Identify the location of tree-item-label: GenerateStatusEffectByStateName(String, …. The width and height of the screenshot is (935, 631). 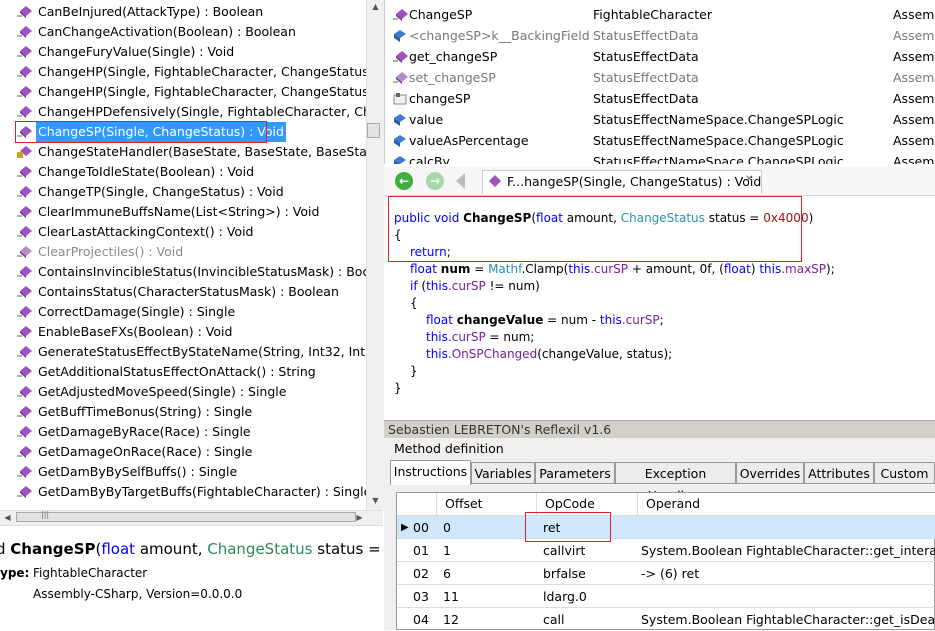
(202, 351).